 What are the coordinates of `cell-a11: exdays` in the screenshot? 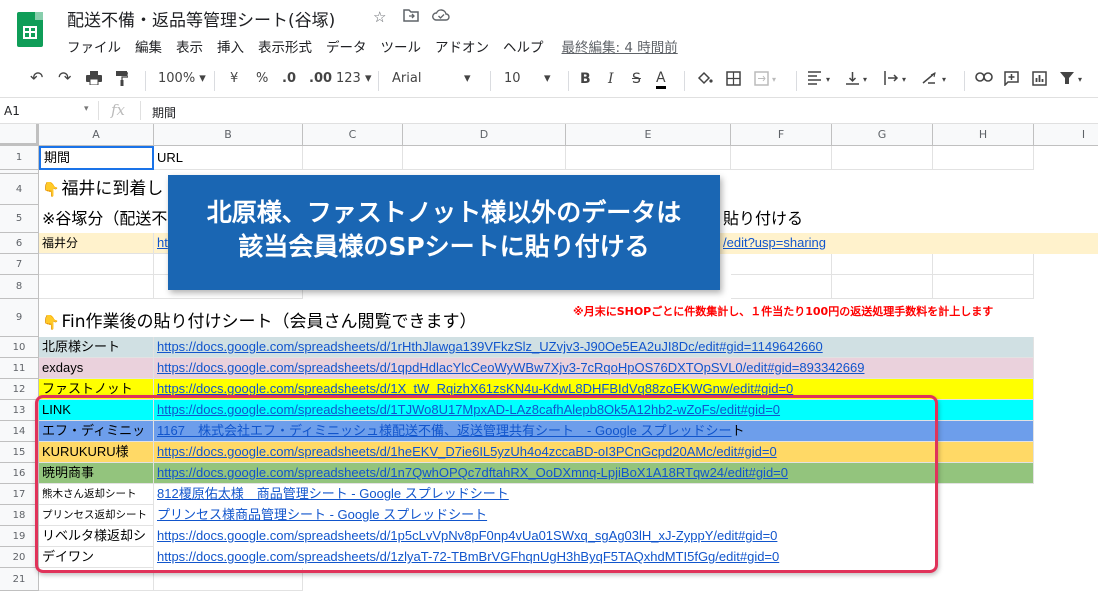 It's located at (96, 368).